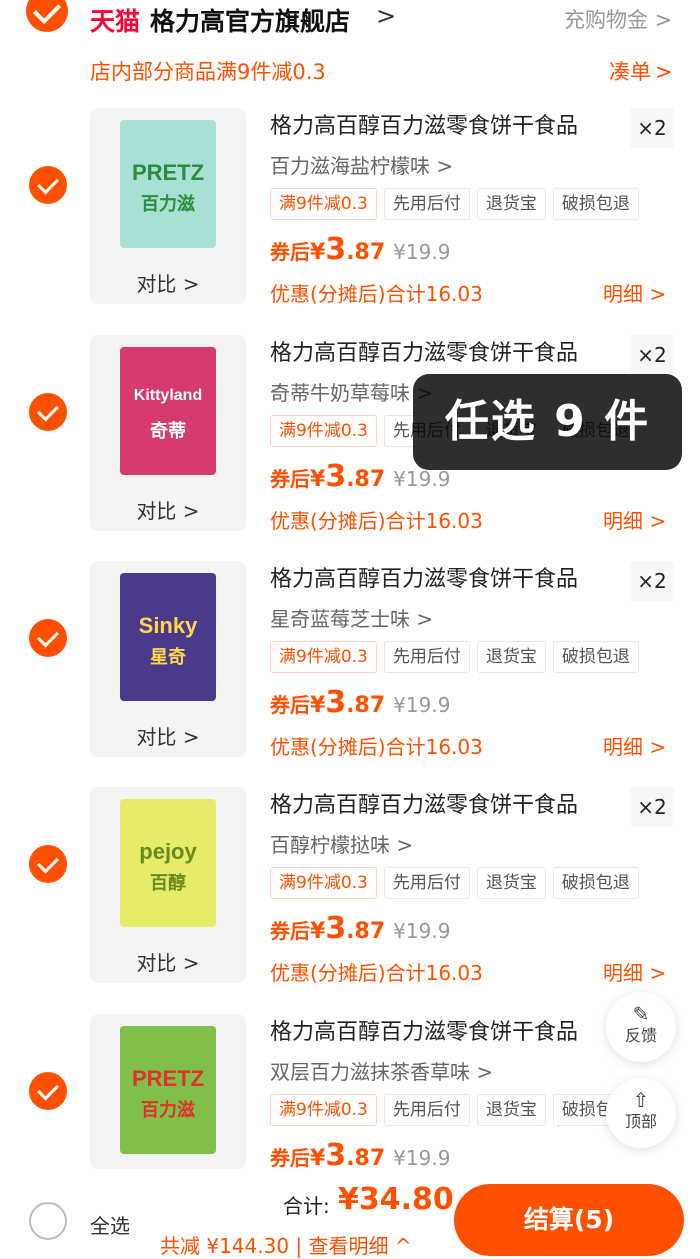 This screenshot has width=700, height=1259. I want to click on feedback-icon: ✎, so click(641, 1014).